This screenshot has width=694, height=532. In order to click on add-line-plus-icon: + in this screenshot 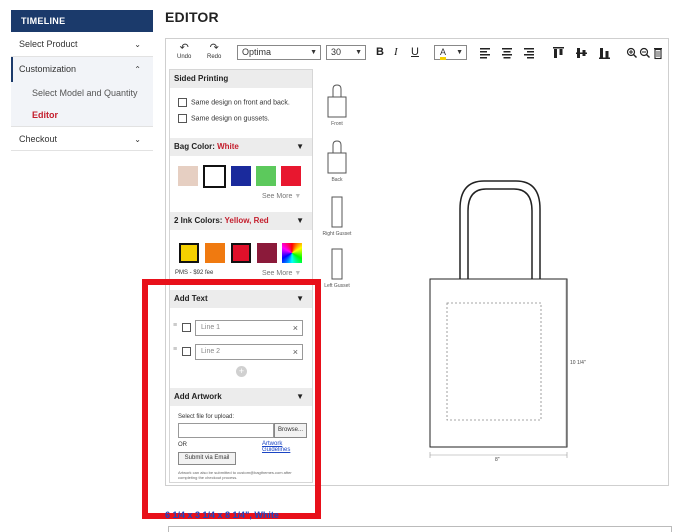, I will do `click(241, 371)`.